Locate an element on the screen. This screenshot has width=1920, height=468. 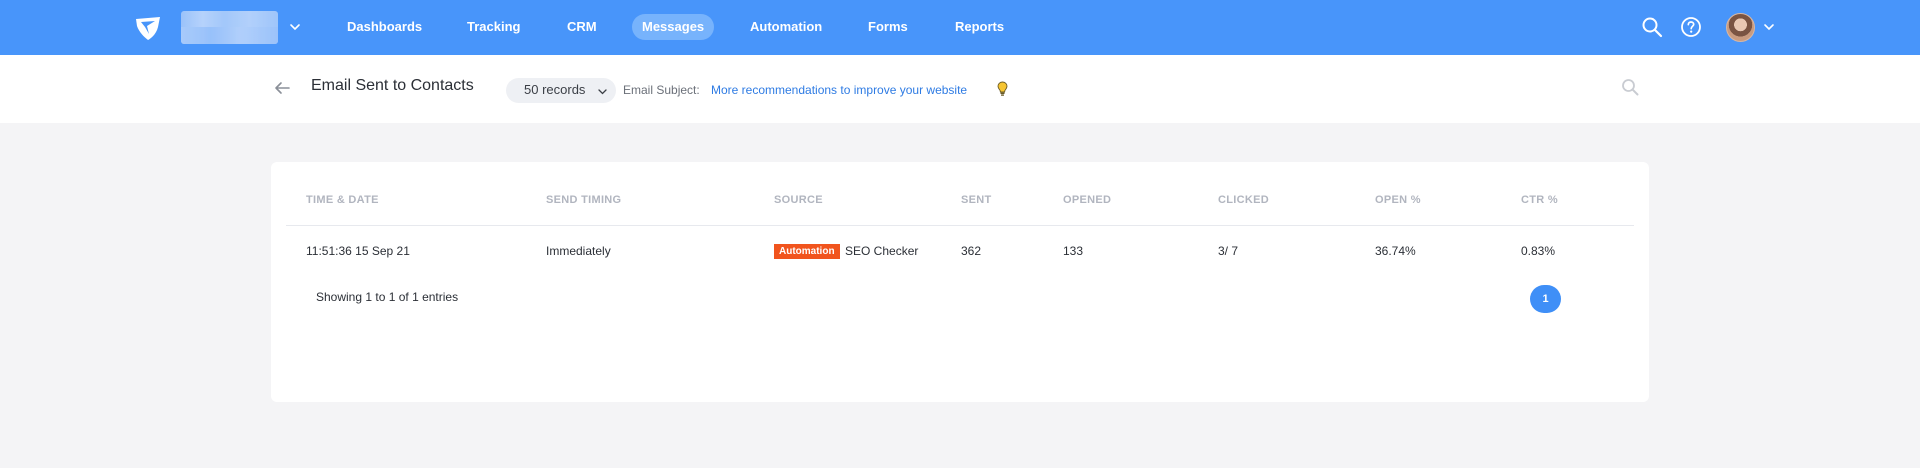
cell-time-date: 11:51:36 15 Sep 21 is located at coordinates (358, 251).